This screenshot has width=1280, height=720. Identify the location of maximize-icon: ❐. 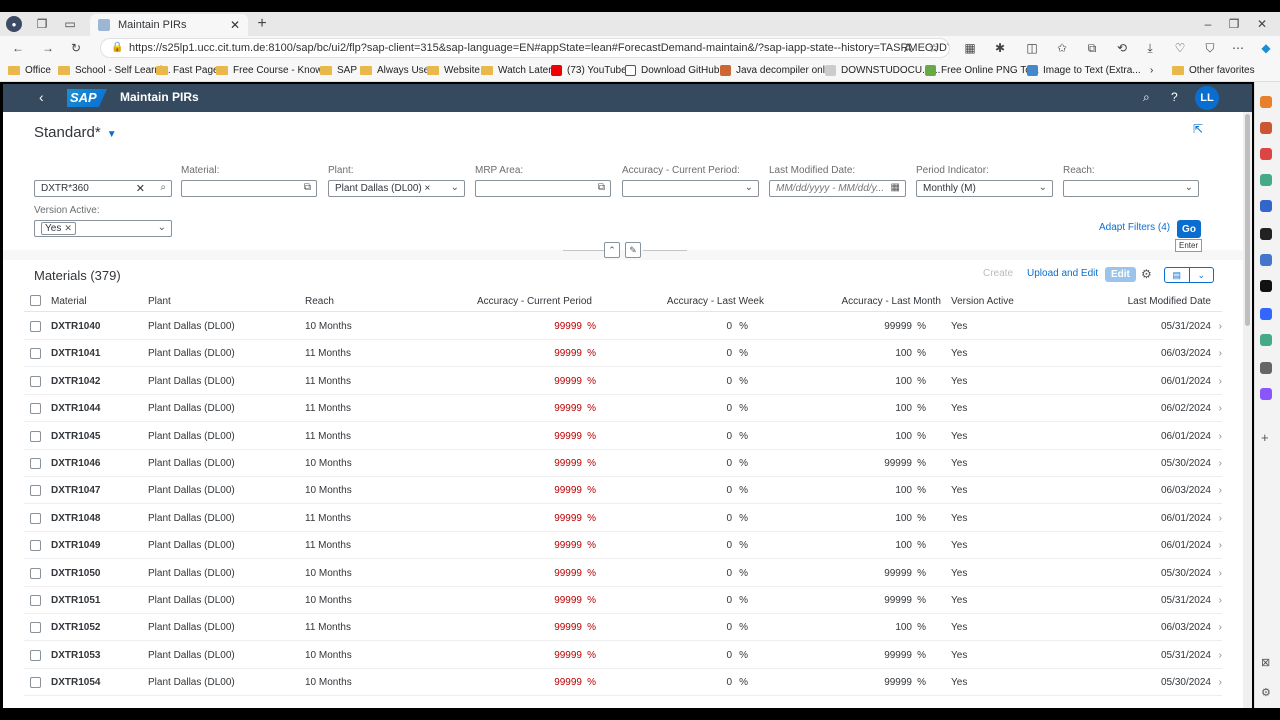
(1234, 24).